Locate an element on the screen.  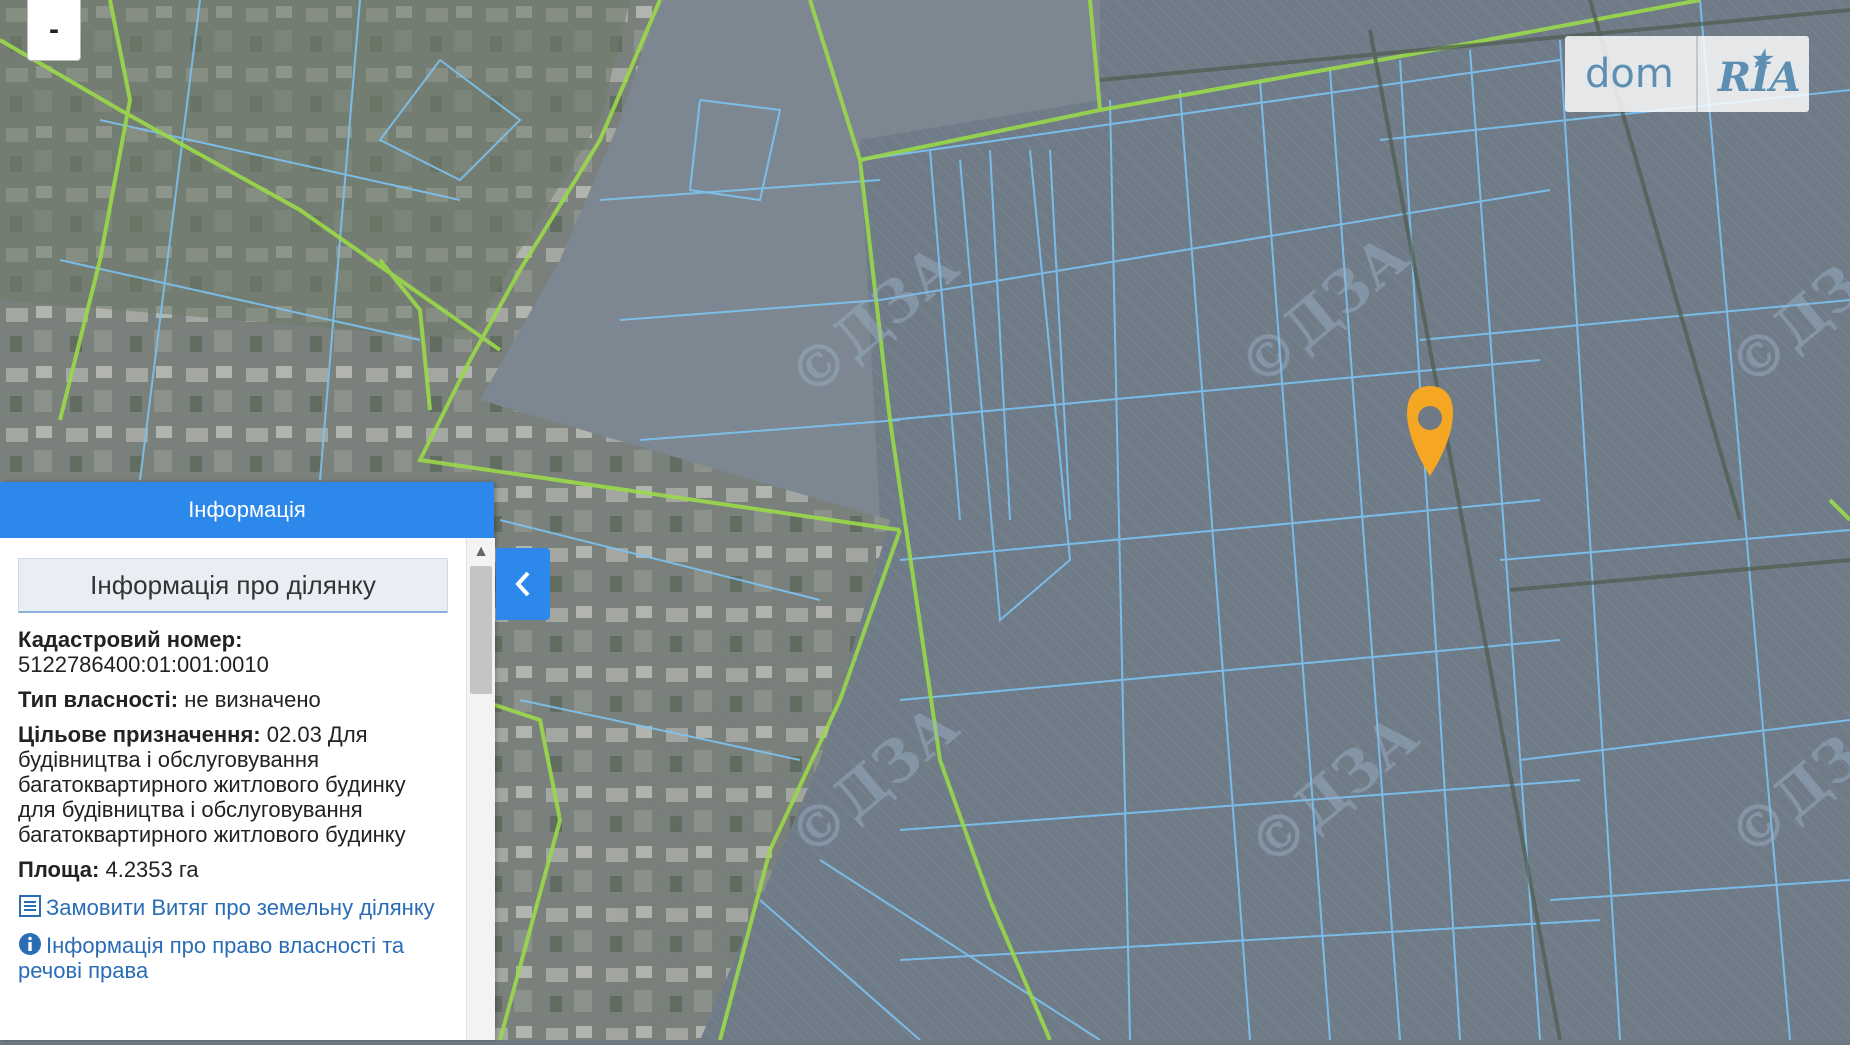
panel-header: Інформація is located at coordinates (247, 510).